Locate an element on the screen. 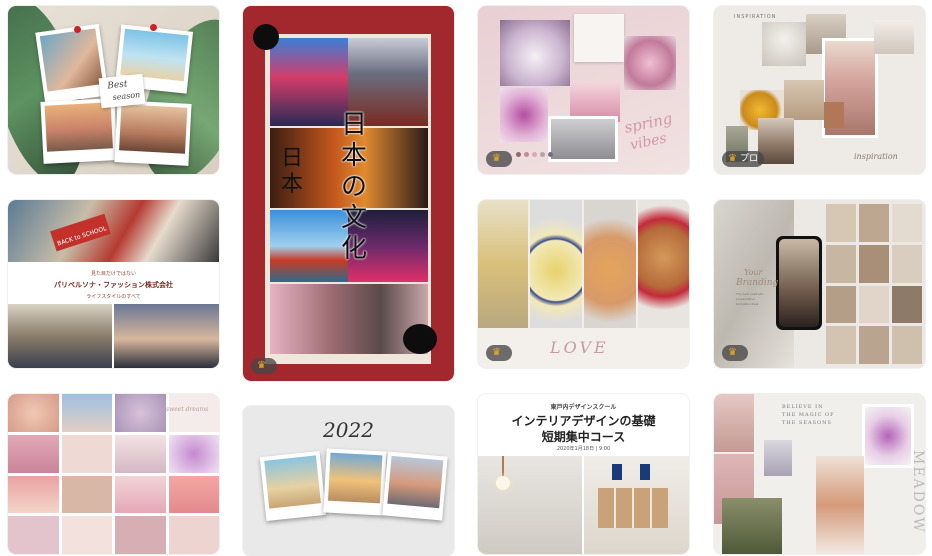 Image resolution: width=932 pixels, height=556 pixels. template-card-food-love: LOVE ♛ is located at coordinates (583, 284).